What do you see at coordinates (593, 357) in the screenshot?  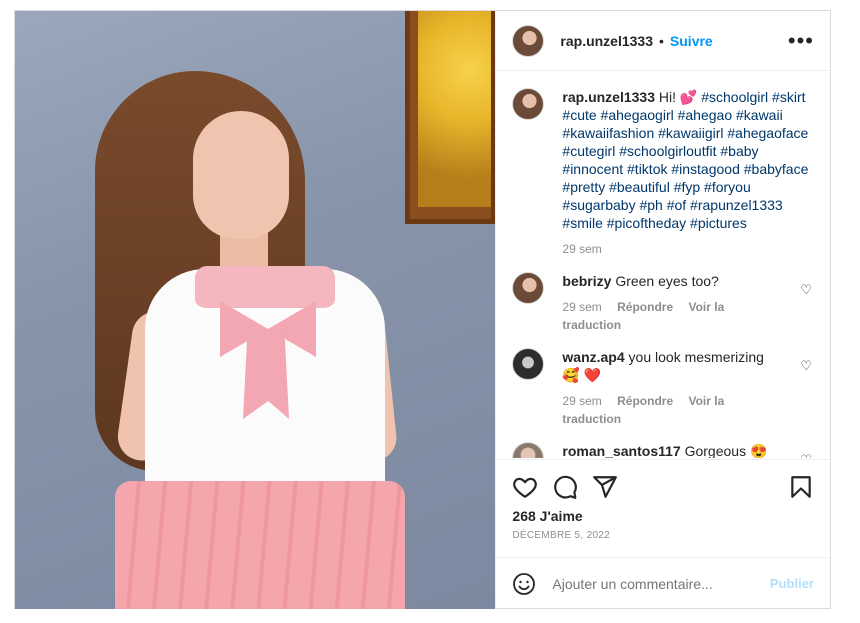 I see `comment-username: wanz.ap4` at bounding box center [593, 357].